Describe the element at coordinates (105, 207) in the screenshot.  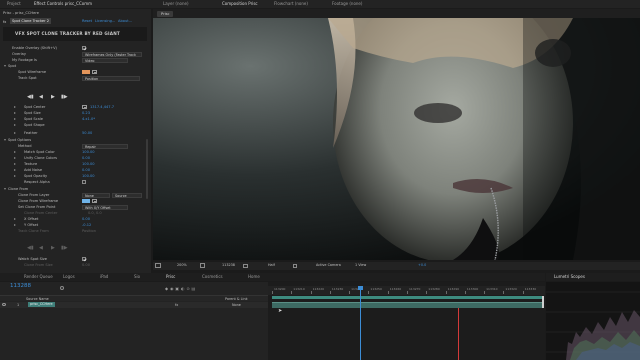
I see `set-clone-from-point-dropdown: With X/Y Offset` at that location.